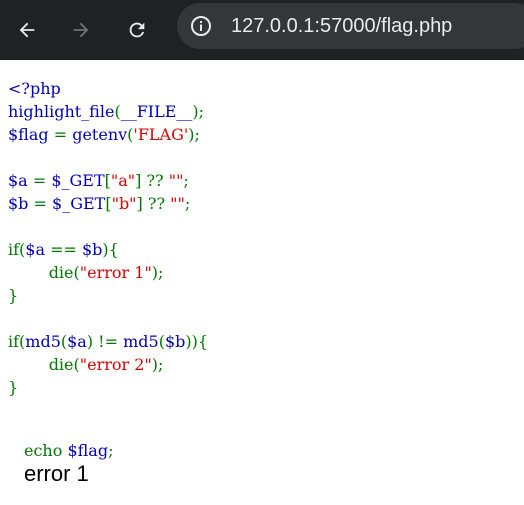 The width and height of the screenshot is (524, 505). I want to click on code-line: $flag = getenv('FLAG');, so click(108, 134).